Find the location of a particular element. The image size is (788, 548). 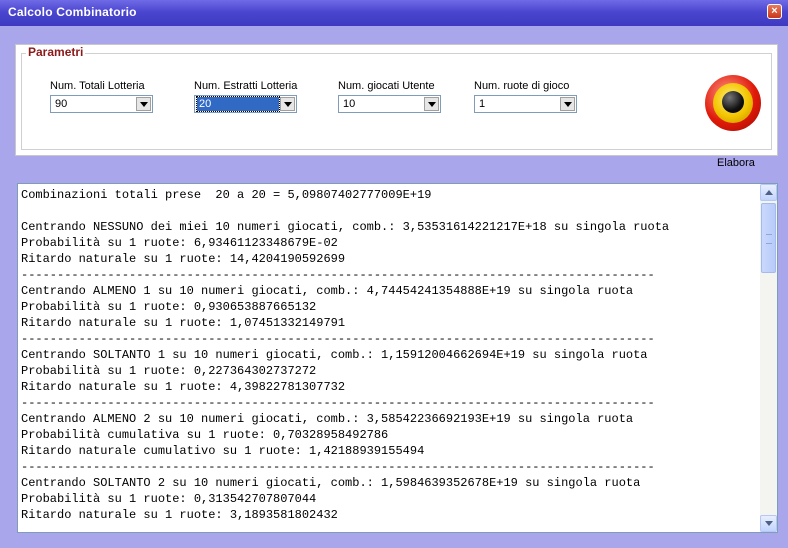

field-giocati: Num. giocati Utente 10 is located at coordinates (389, 96).